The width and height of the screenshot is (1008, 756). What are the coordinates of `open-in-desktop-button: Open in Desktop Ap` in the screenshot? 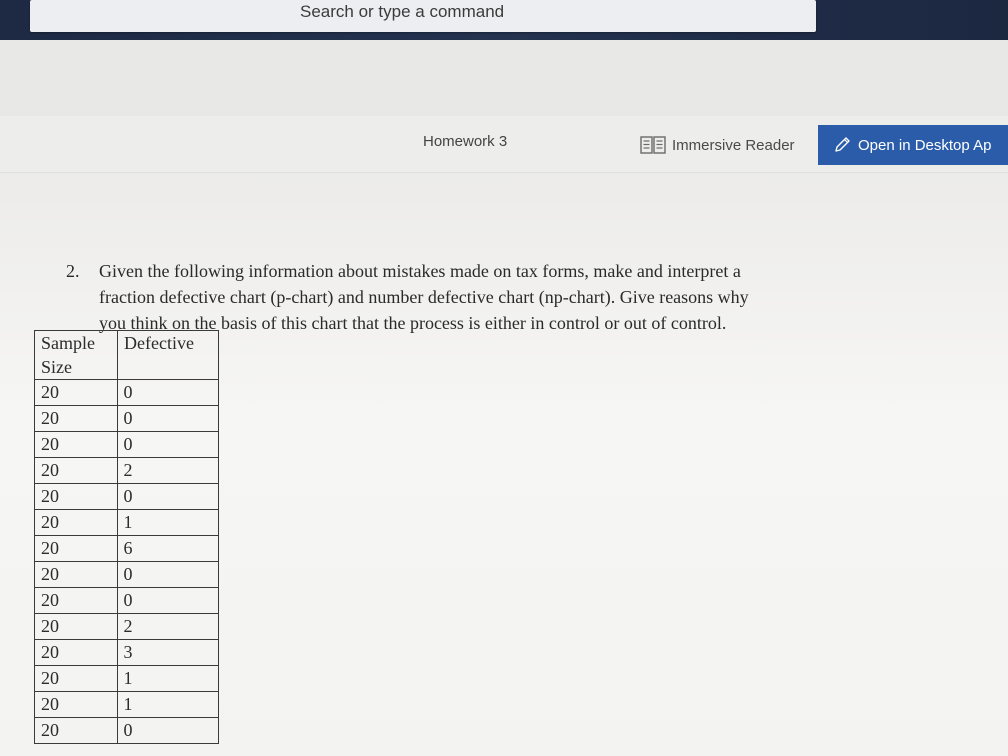 It's located at (913, 145).